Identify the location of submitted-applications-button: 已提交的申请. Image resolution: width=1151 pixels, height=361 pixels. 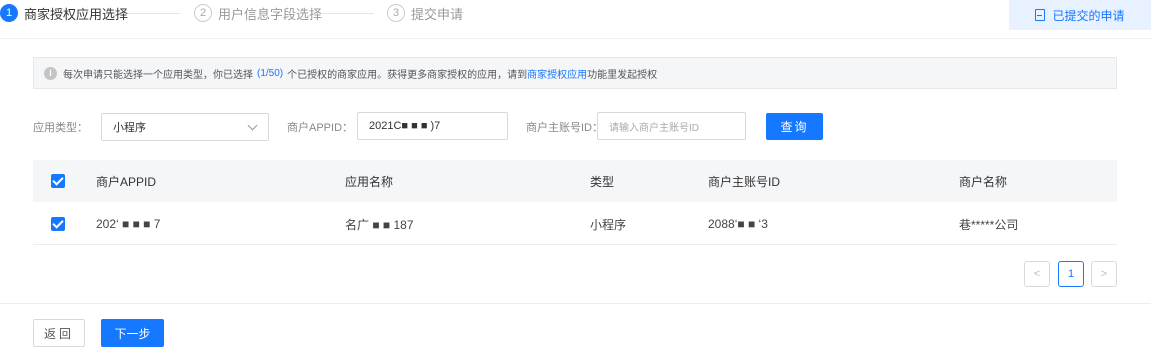
(1080, 15).